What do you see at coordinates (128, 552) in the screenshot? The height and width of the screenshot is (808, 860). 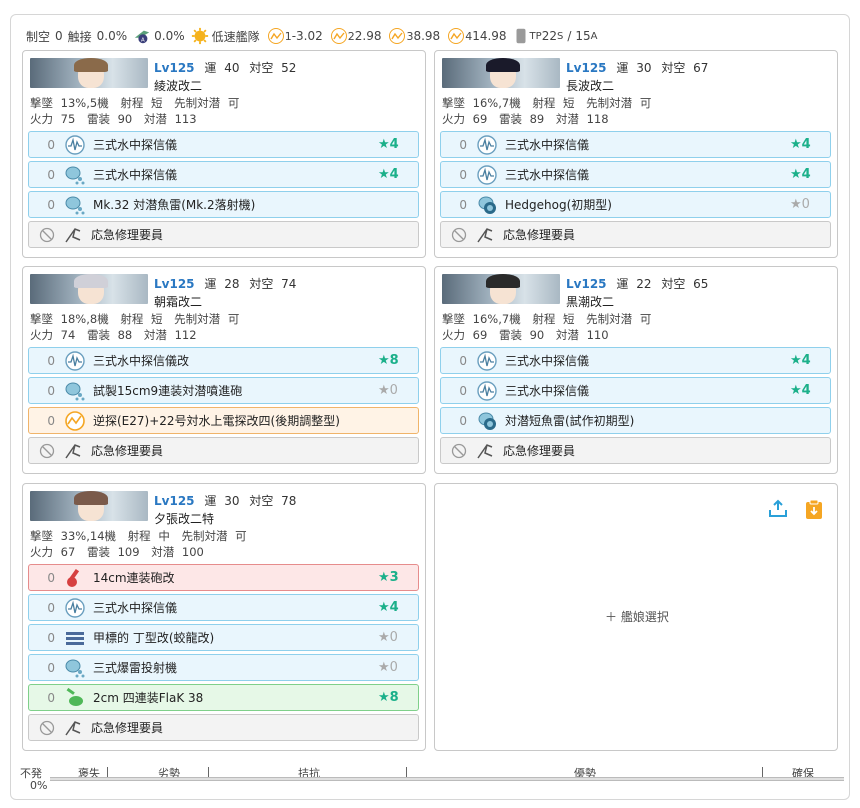 I see `torpedo-value: 109` at bounding box center [128, 552].